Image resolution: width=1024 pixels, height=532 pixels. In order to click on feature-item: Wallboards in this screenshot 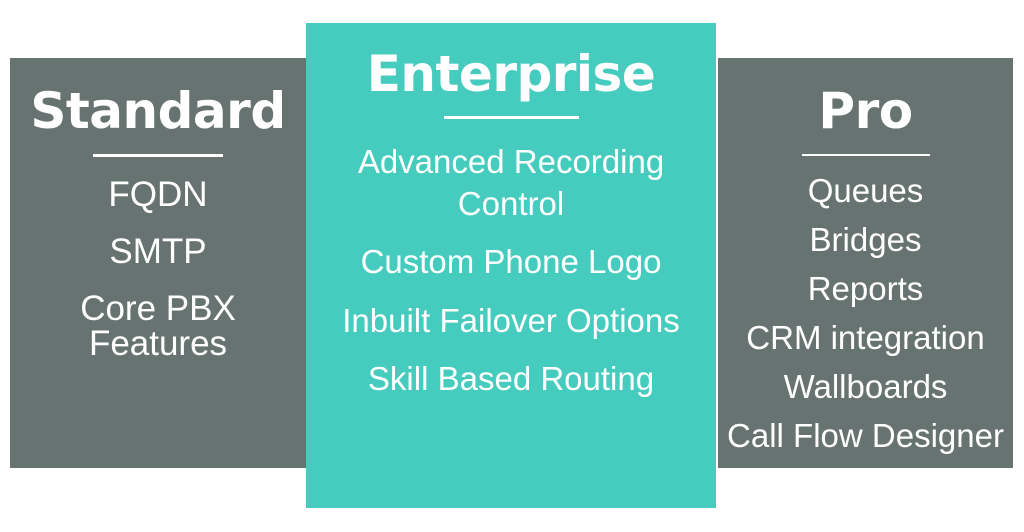, I will do `click(865, 386)`.